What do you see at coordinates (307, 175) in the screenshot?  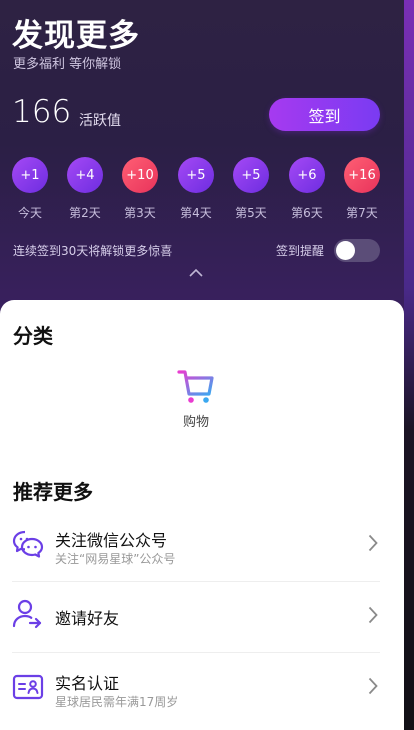 I see `day-reward-badge: +6` at bounding box center [307, 175].